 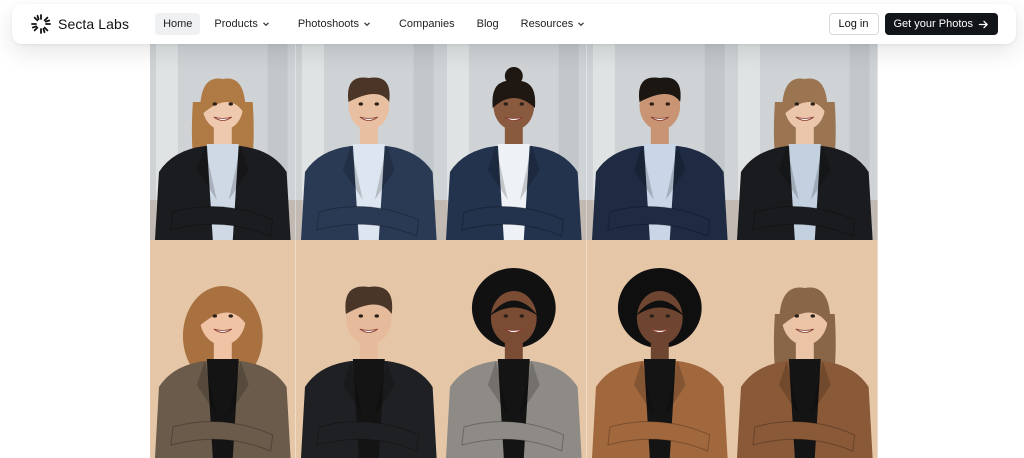 What do you see at coordinates (236, 24) in the screenshot?
I see `nav-products-label: Products` at bounding box center [236, 24].